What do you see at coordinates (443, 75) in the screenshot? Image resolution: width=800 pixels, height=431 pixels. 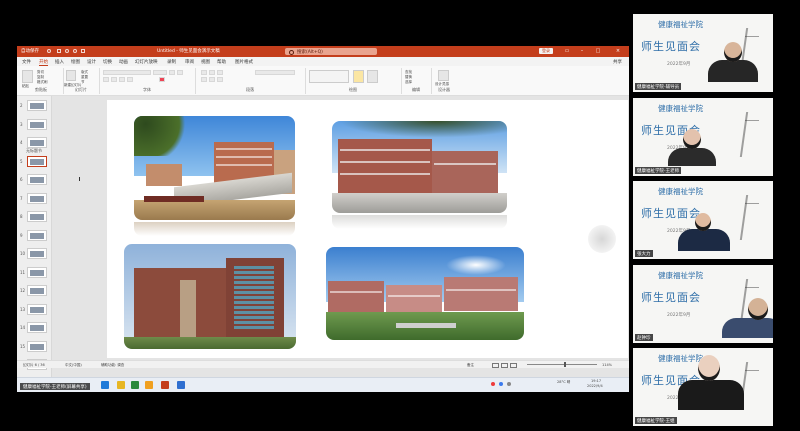 I see `design-ideas-icon` at bounding box center [443, 75].